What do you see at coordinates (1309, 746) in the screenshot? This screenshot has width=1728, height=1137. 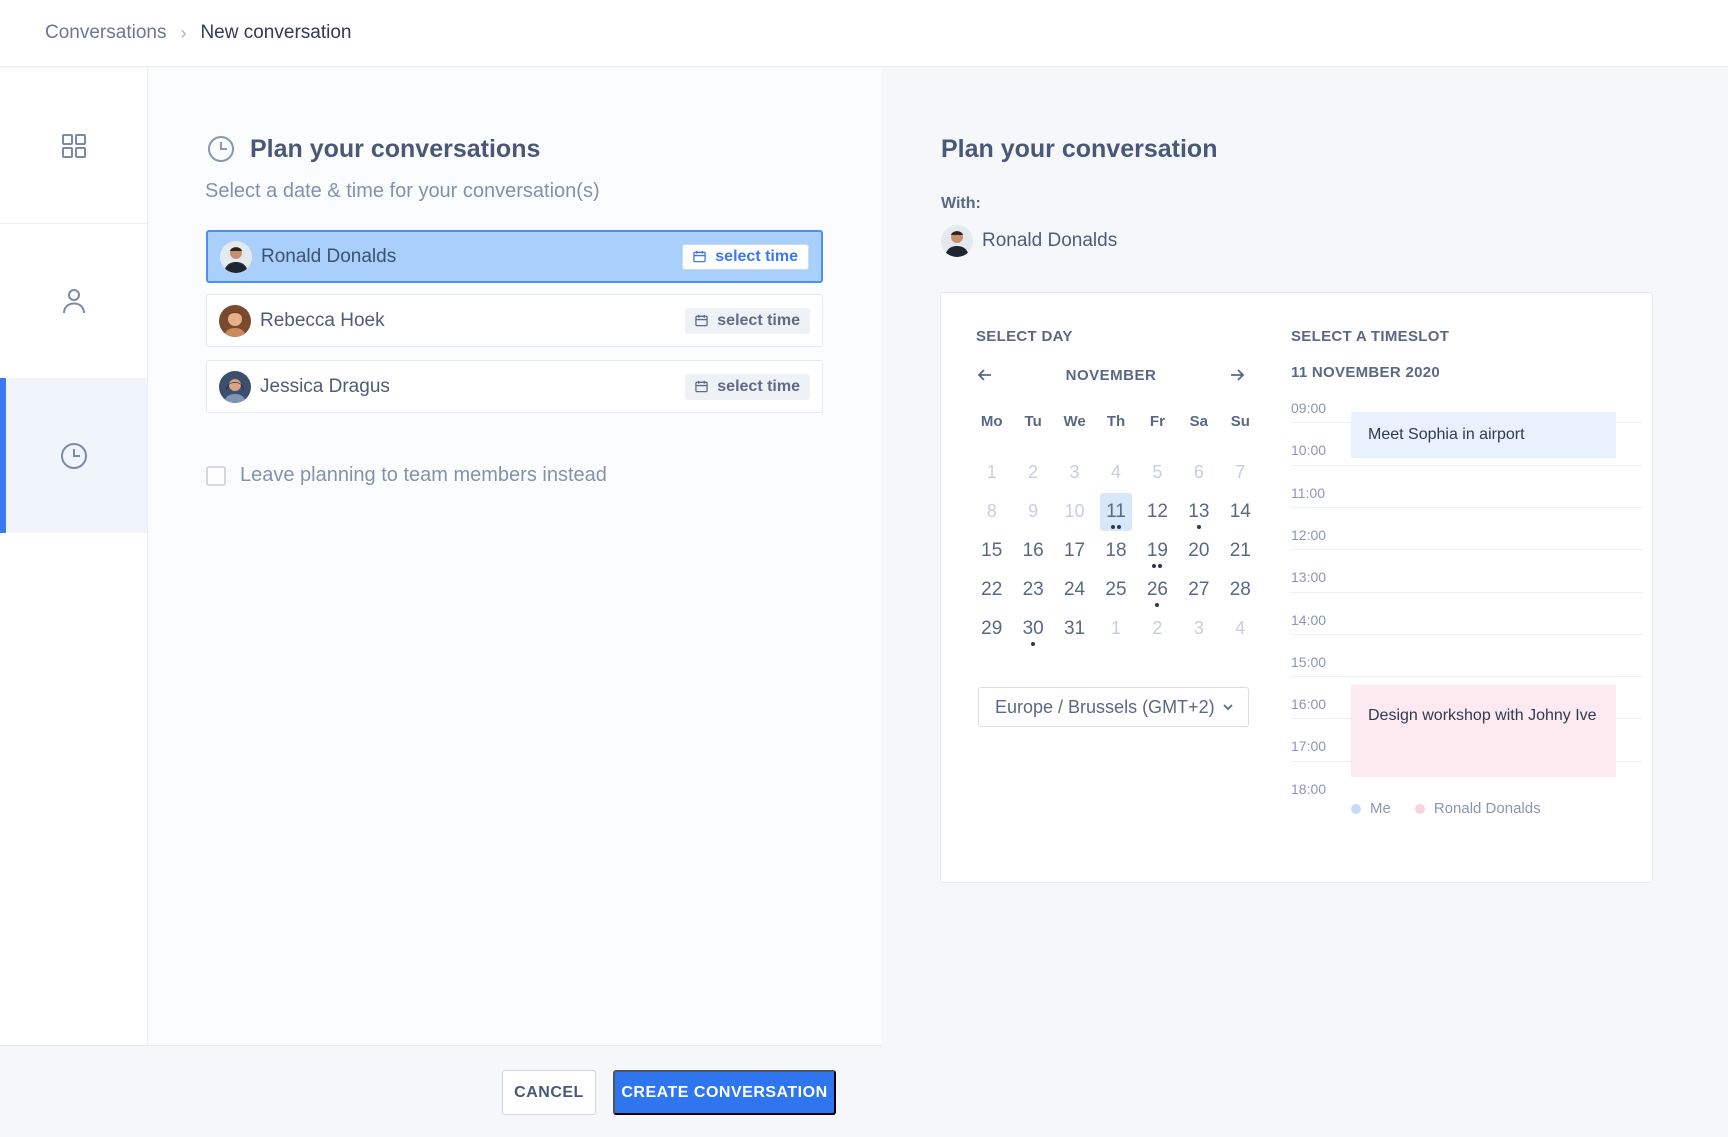 I see `hour-label: 17:00` at bounding box center [1309, 746].